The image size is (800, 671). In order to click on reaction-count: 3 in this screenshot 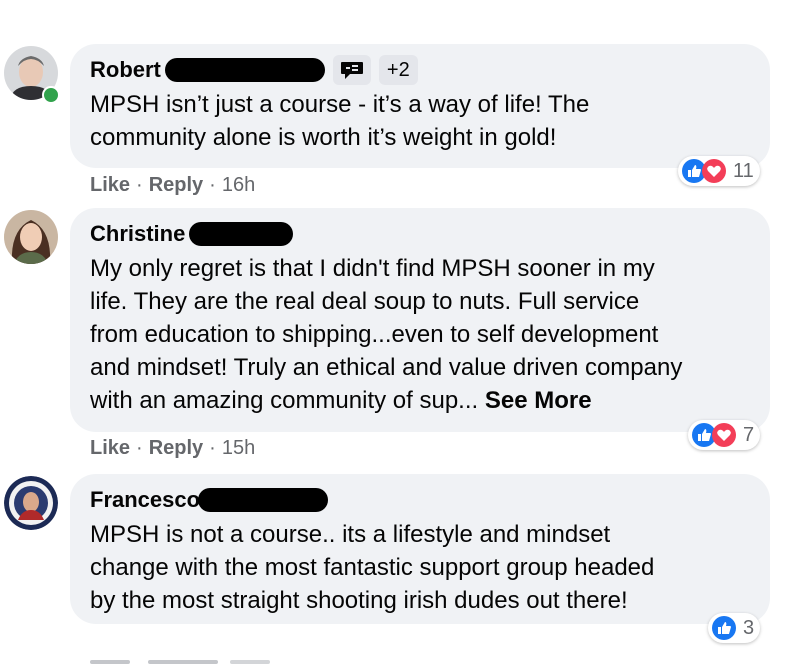, I will do `click(749, 627)`.